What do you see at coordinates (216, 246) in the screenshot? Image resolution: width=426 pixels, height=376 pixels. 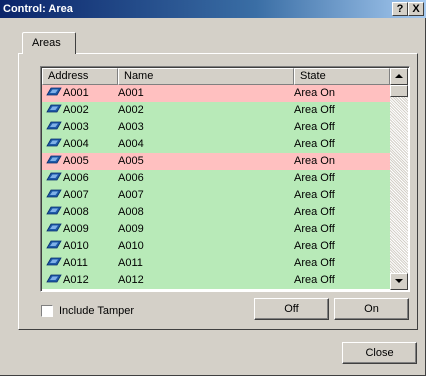 I see `table-row: A010 A010 Area Off` at bounding box center [216, 246].